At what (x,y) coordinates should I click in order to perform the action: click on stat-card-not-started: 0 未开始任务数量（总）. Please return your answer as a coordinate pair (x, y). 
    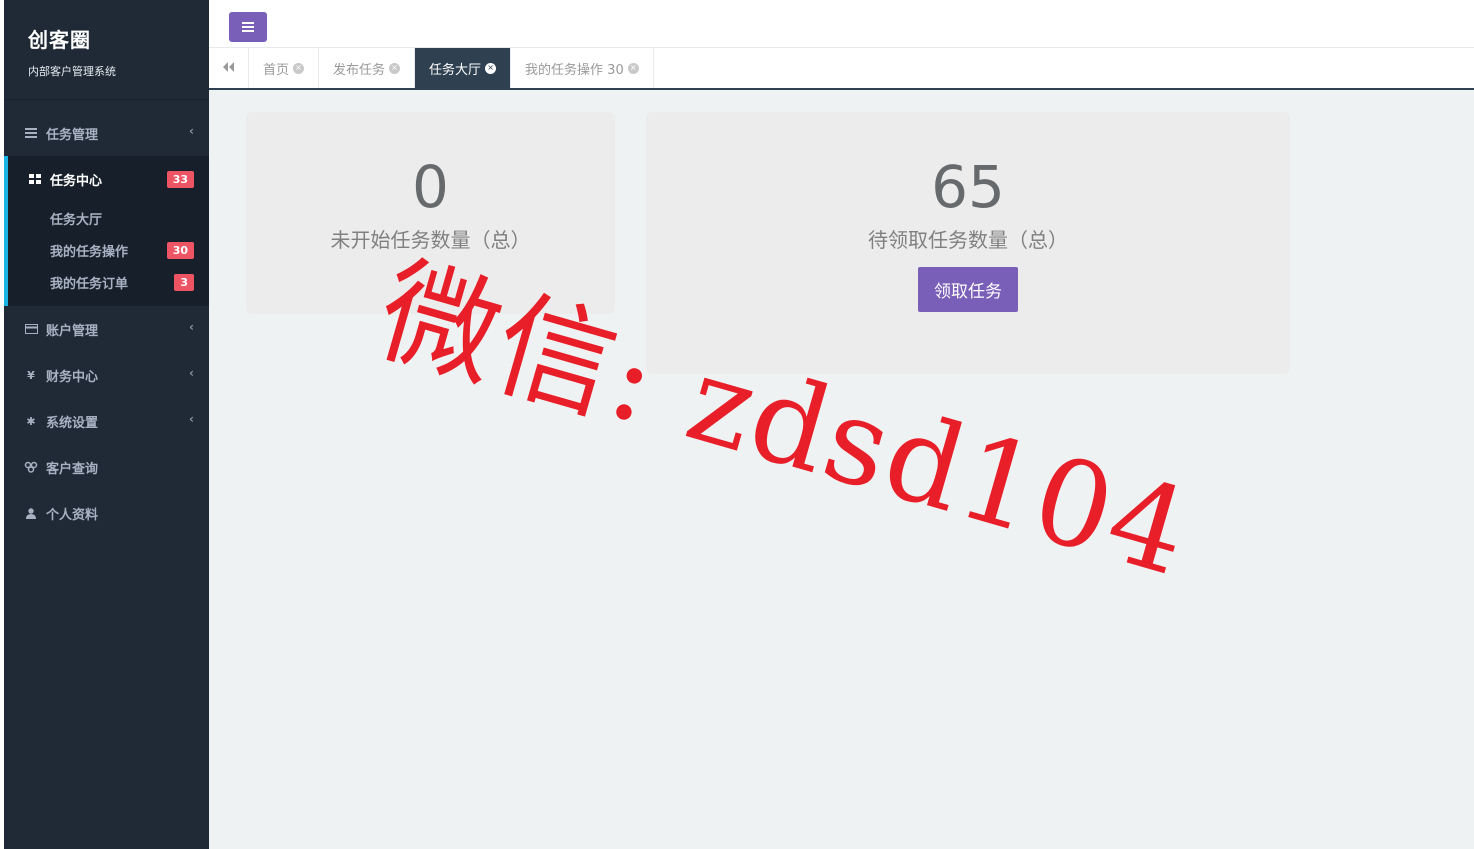
    Looking at the image, I should click on (430, 213).